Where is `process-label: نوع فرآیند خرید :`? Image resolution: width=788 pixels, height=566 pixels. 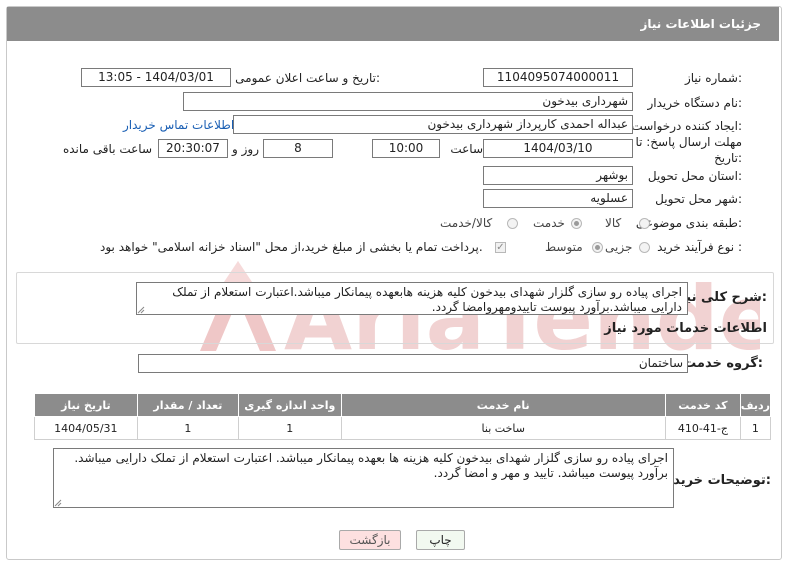
process-label: نوع فرآیند خرید : is located at coordinates (699, 247).